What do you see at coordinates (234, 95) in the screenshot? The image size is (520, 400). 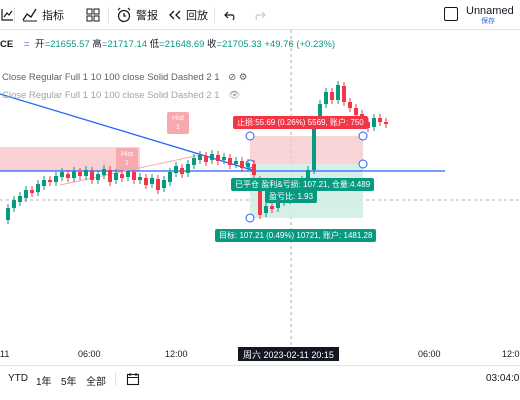 I see `eye-hidden-icon: 👁` at bounding box center [234, 95].